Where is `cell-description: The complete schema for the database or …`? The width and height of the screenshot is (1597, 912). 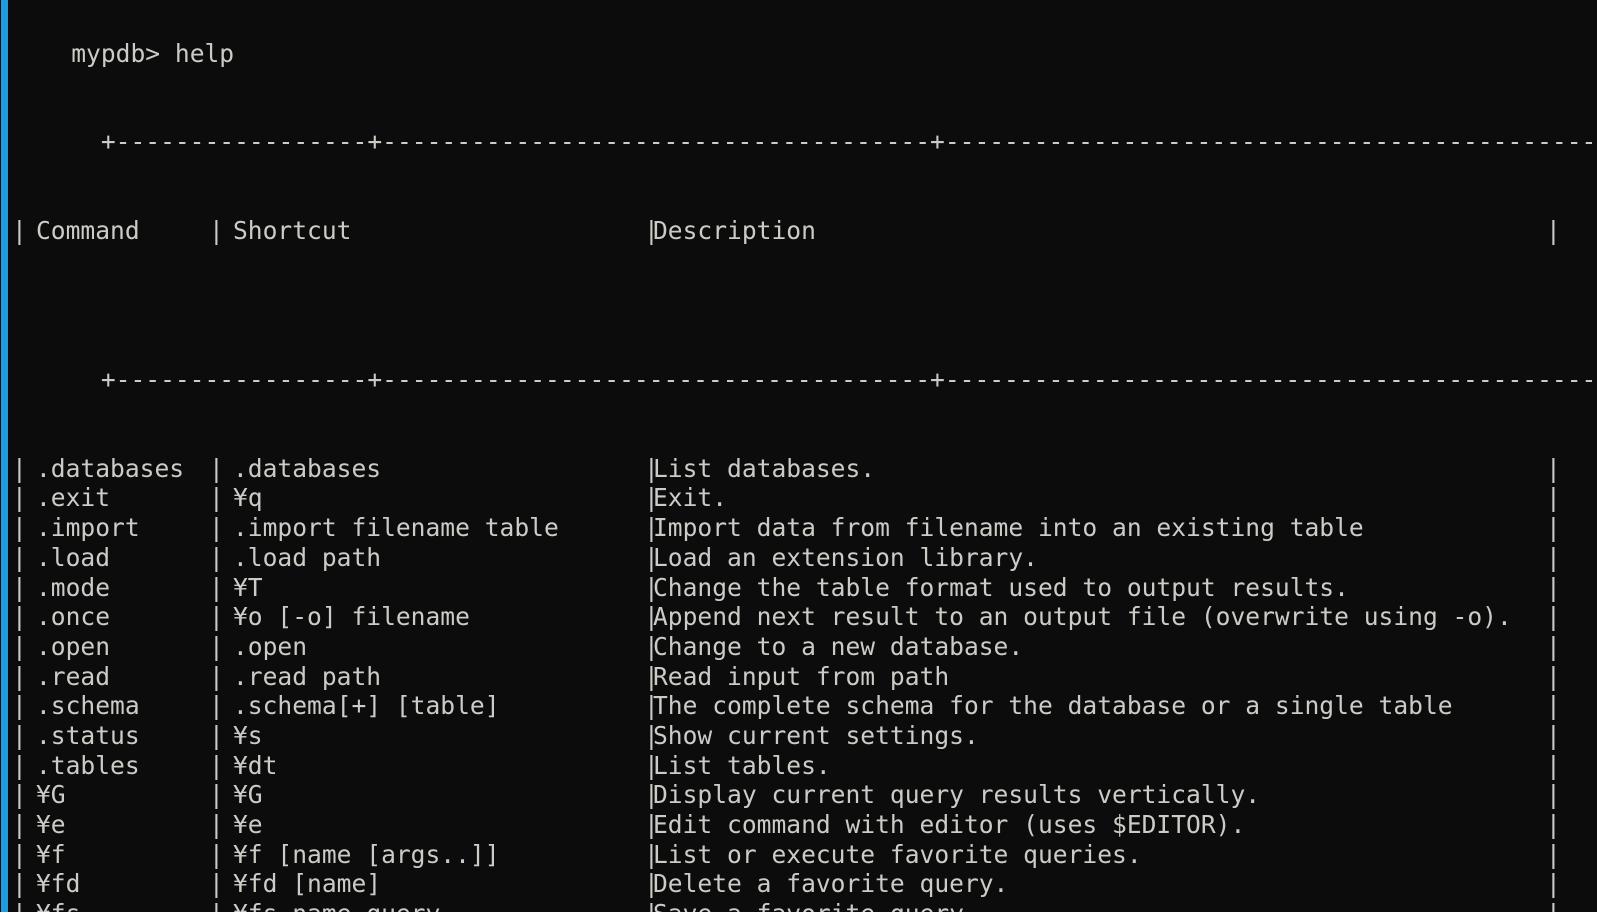 cell-description: The complete schema for the database or … is located at coordinates (1053, 706).